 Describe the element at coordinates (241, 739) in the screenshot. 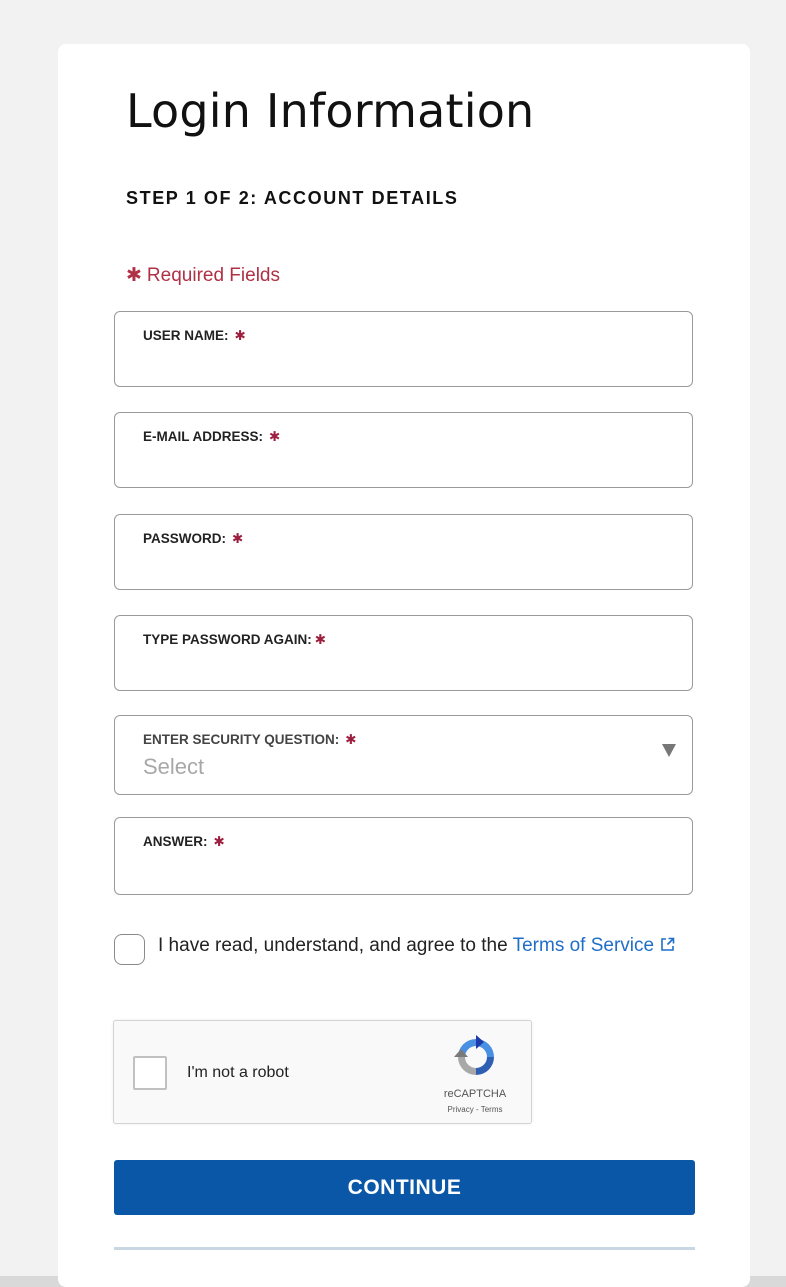

I see `security-question-label-text: ENTER SECURITY QUESTION:` at that location.